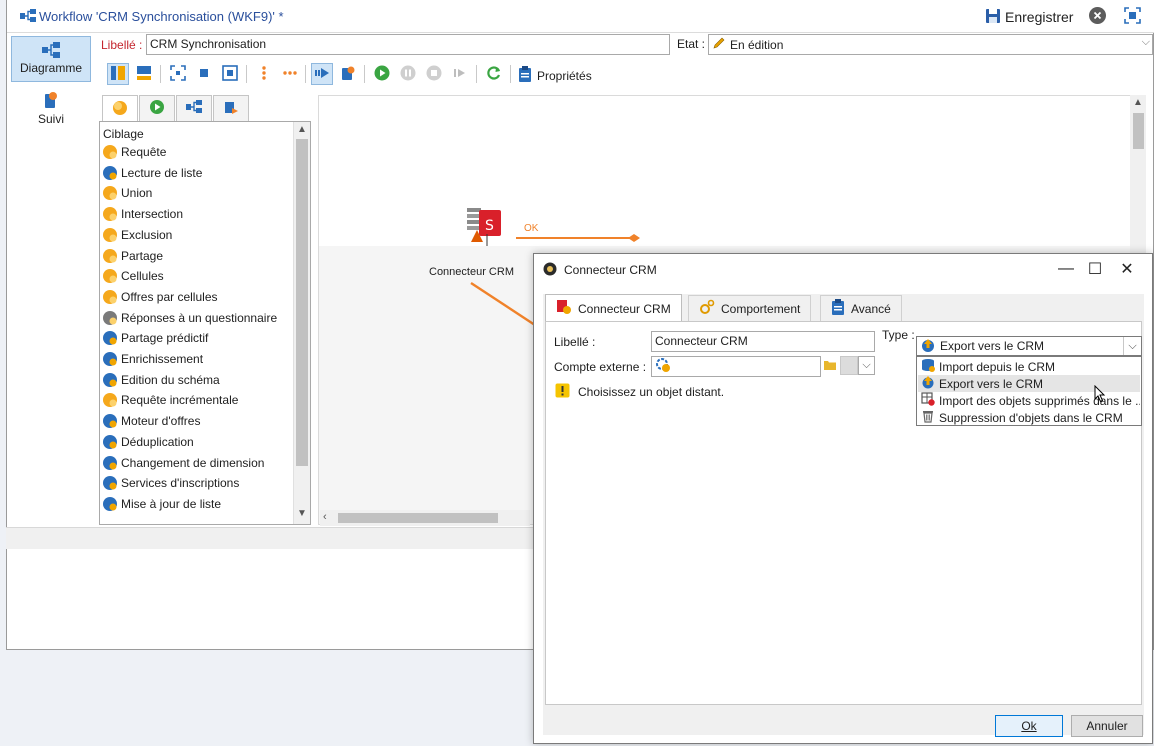  Describe the element at coordinates (302, 129) in the screenshot. I see `scroll-up-icon: ▲` at that location.